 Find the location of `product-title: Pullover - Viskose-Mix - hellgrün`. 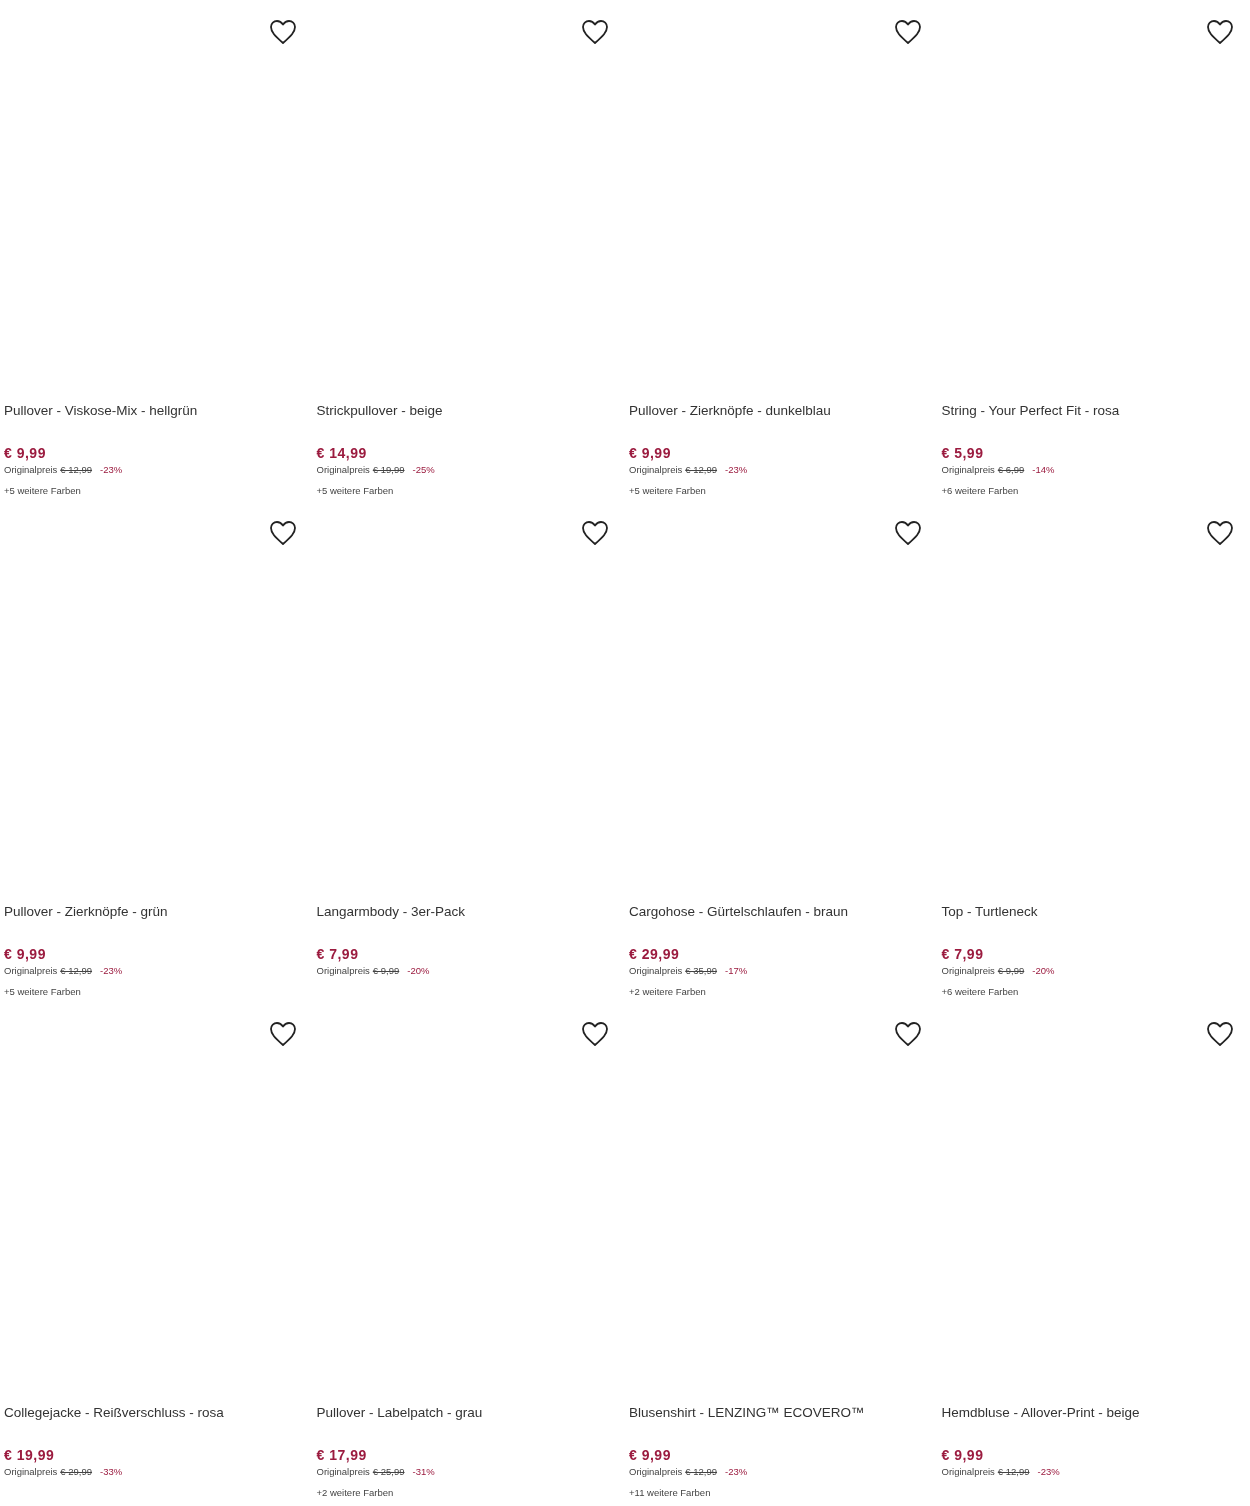

product-title: Pullover - Viskose-Mix - hellgrün is located at coordinates (158, 411).